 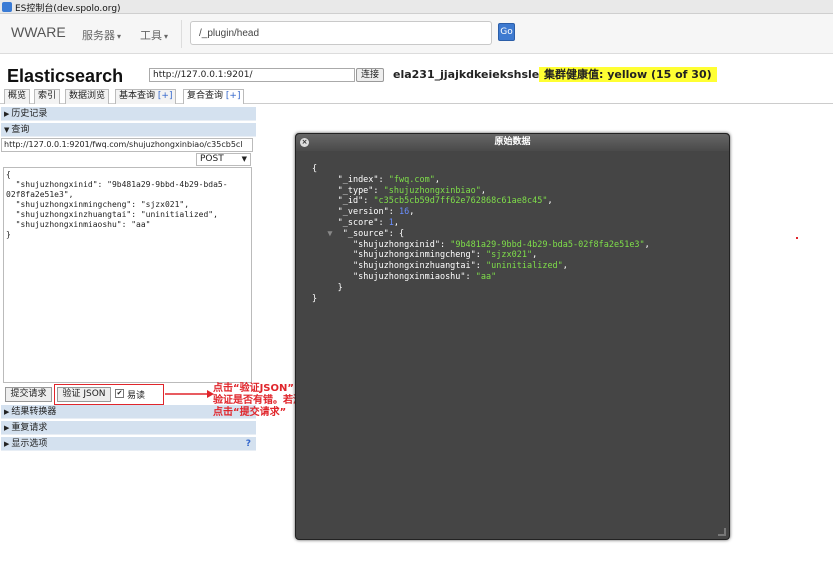 What do you see at coordinates (460, 201) in the screenshot?
I see `json-string: "c35cb5cb59d7ff62e762868c61ae8c45"` at bounding box center [460, 201].